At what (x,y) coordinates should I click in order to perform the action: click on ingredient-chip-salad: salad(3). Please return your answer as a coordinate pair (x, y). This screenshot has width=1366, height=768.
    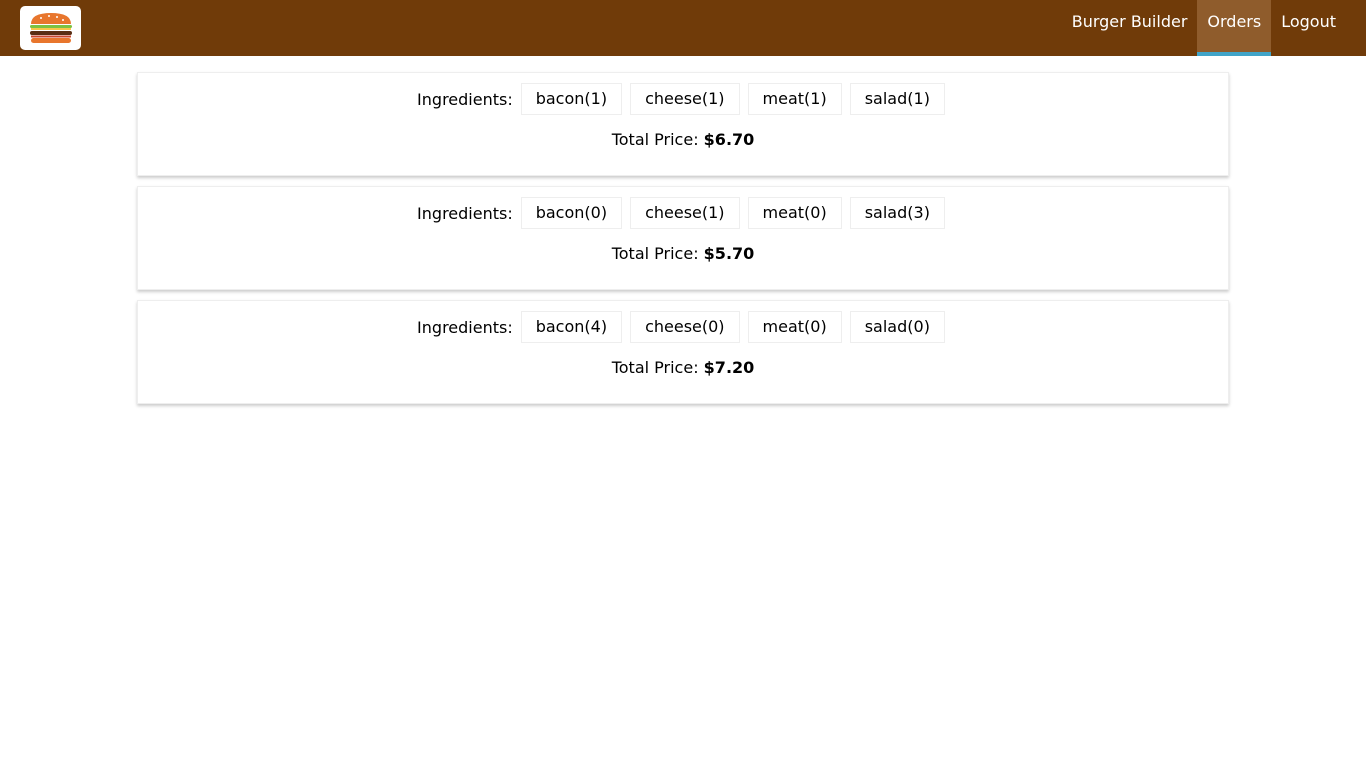
    Looking at the image, I should click on (897, 213).